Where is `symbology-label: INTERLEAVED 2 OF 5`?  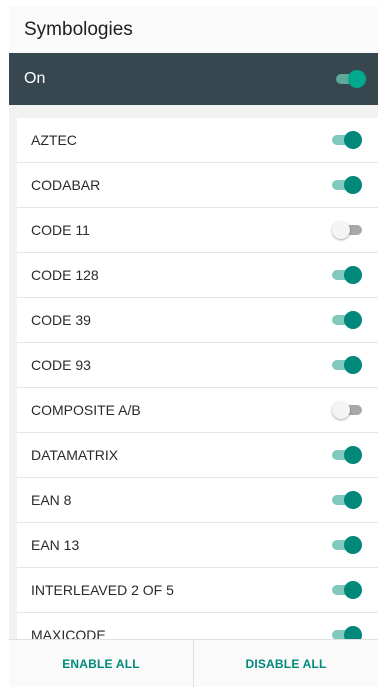 symbology-label: INTERLEAVED 2 OF 5 is located at coordinates (102, 590).